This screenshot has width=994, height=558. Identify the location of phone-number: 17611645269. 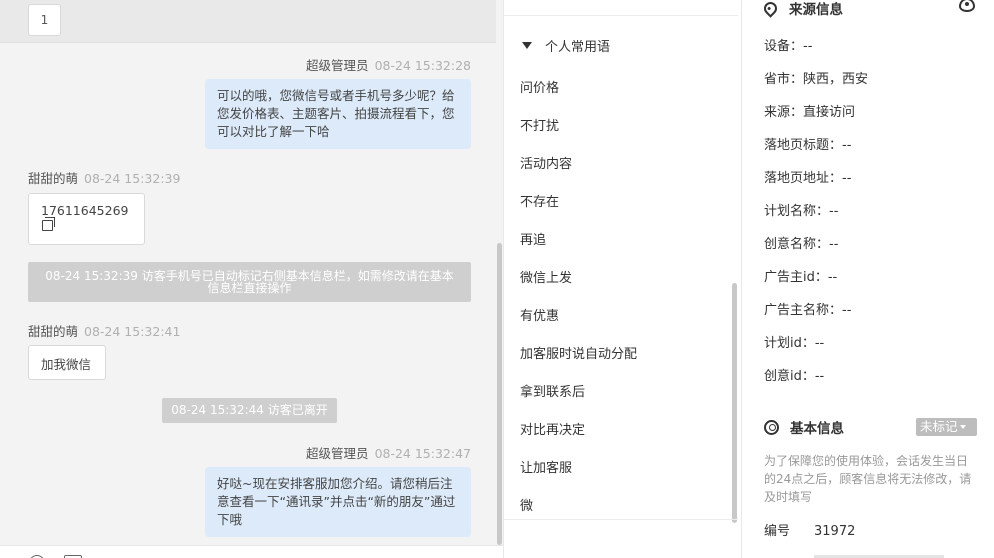
(85, 210).